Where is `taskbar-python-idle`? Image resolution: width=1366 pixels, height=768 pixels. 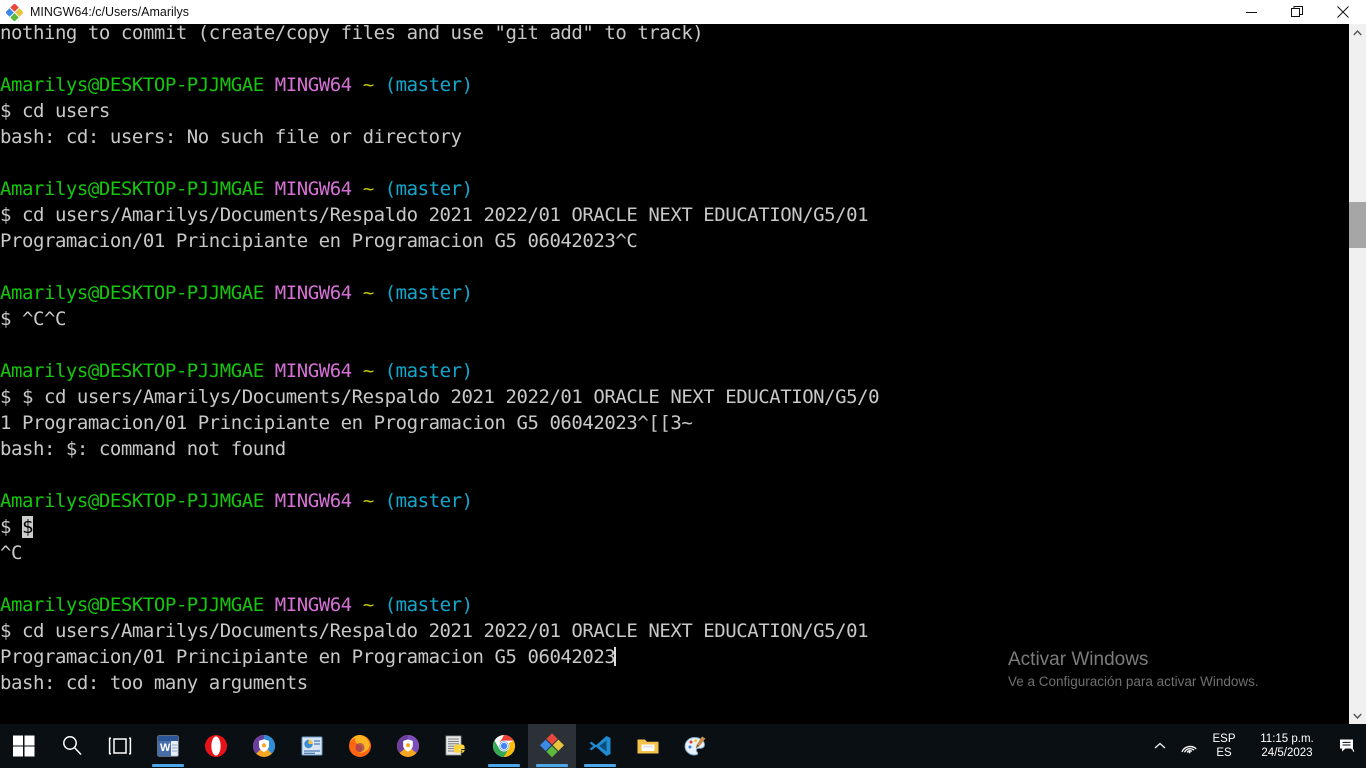
taskbar-python-idle is located at coordinates (456, 746).